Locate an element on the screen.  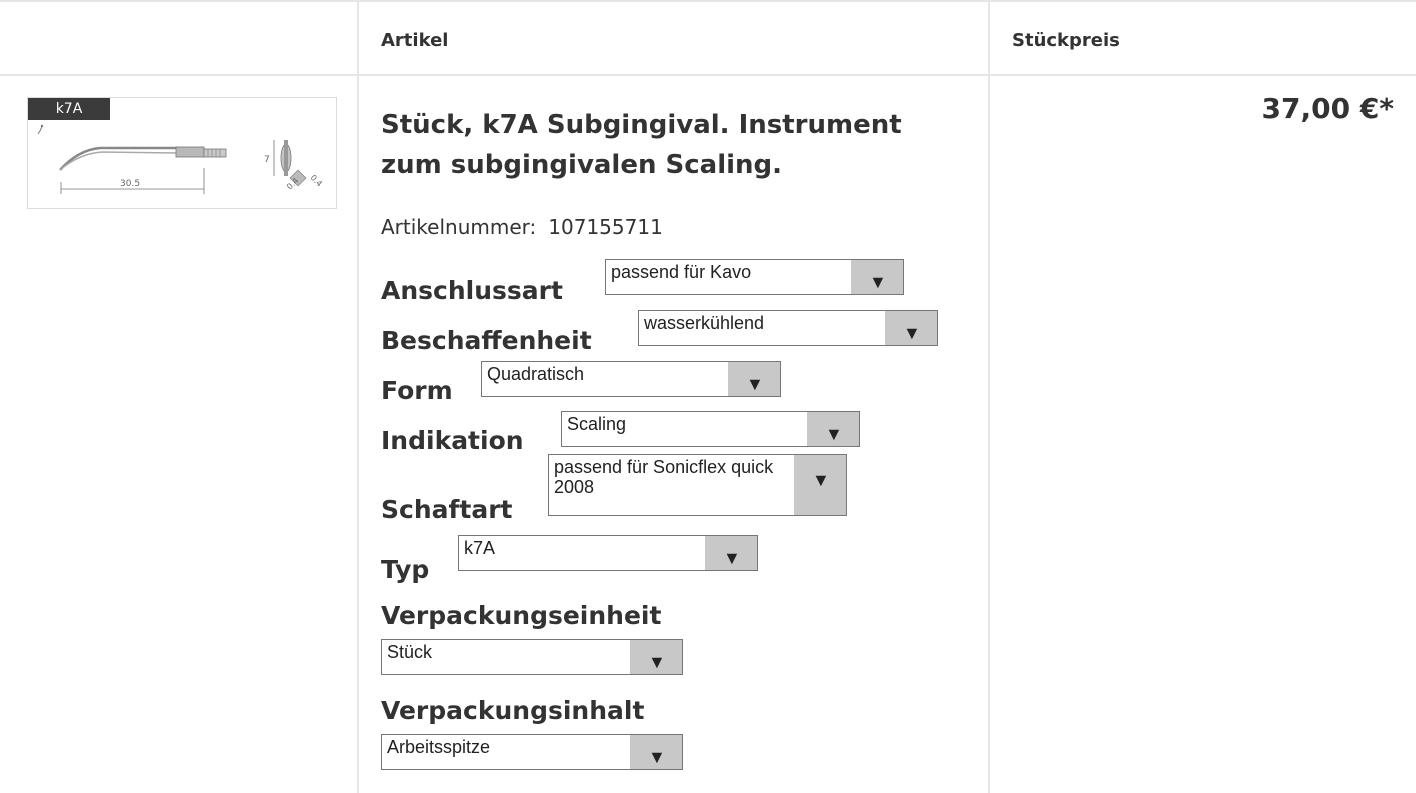
option-label-form: Form is located at coordinates (417, 390).